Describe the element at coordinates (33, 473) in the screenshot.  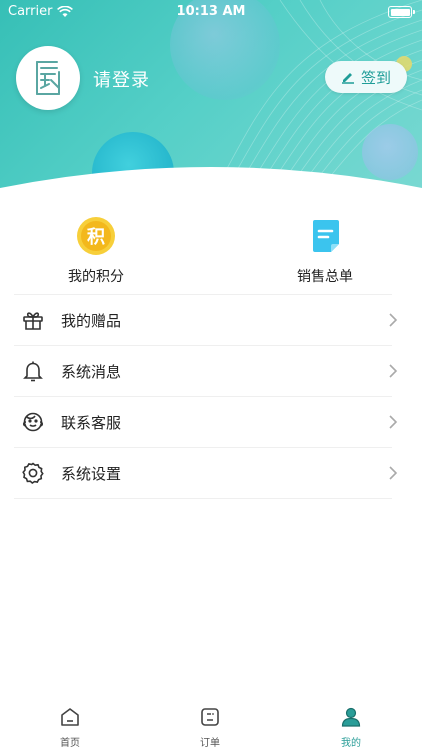
I see `gear-icon` at that location.